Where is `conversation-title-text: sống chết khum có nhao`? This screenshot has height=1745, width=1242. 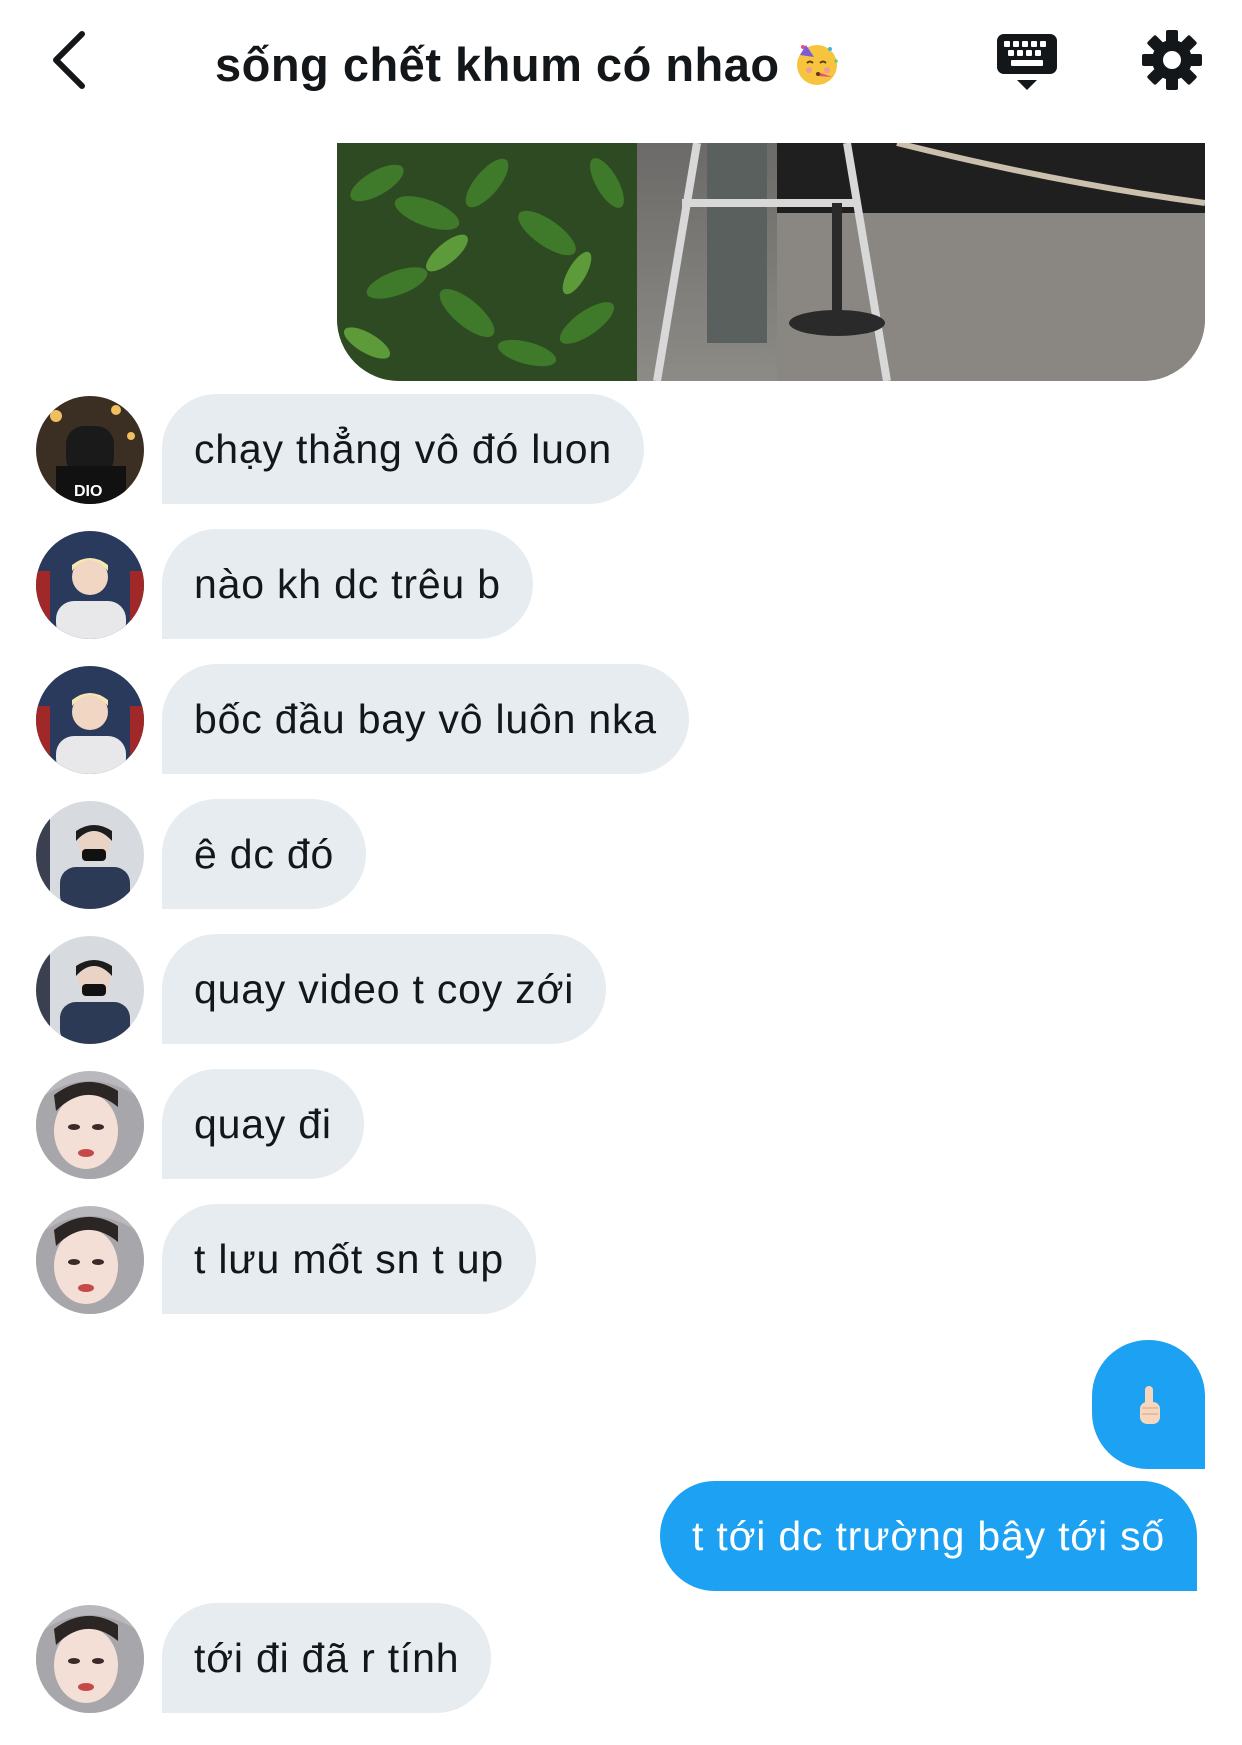 conversation-title-text: sống chết khum có nhao is located at coordinates (497, 64).